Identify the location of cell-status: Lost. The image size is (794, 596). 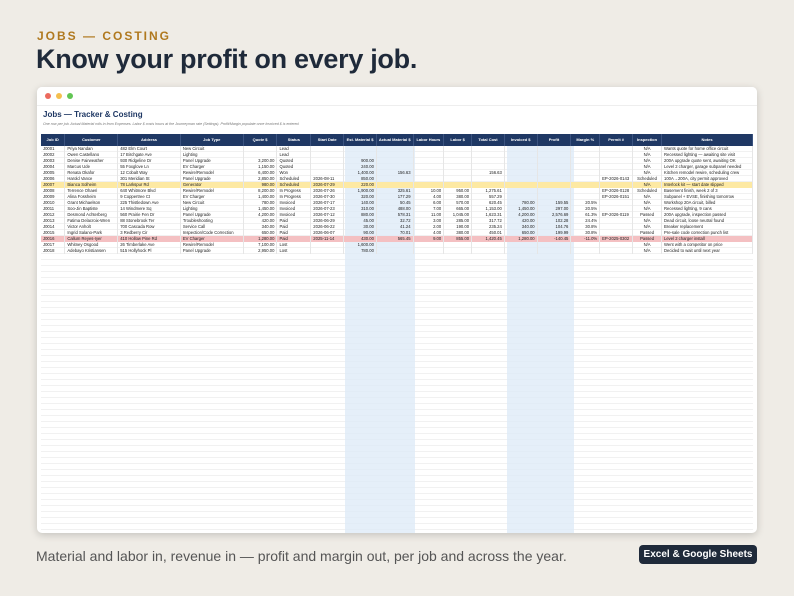
(294, 251).